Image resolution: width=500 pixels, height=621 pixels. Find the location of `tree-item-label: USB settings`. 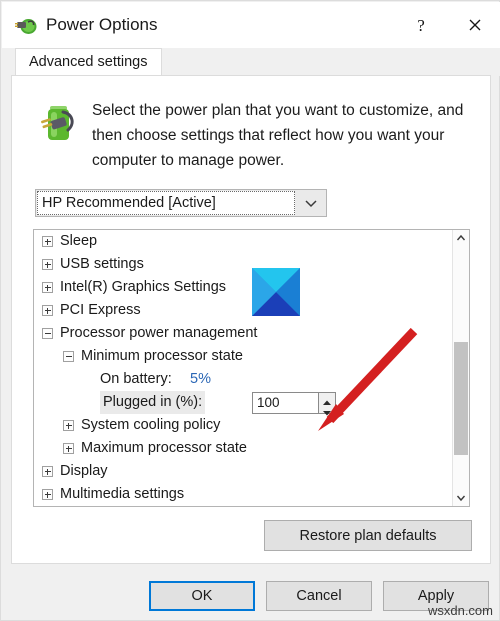

tree-item-label: USB settings is located at coordinates (102, 264).